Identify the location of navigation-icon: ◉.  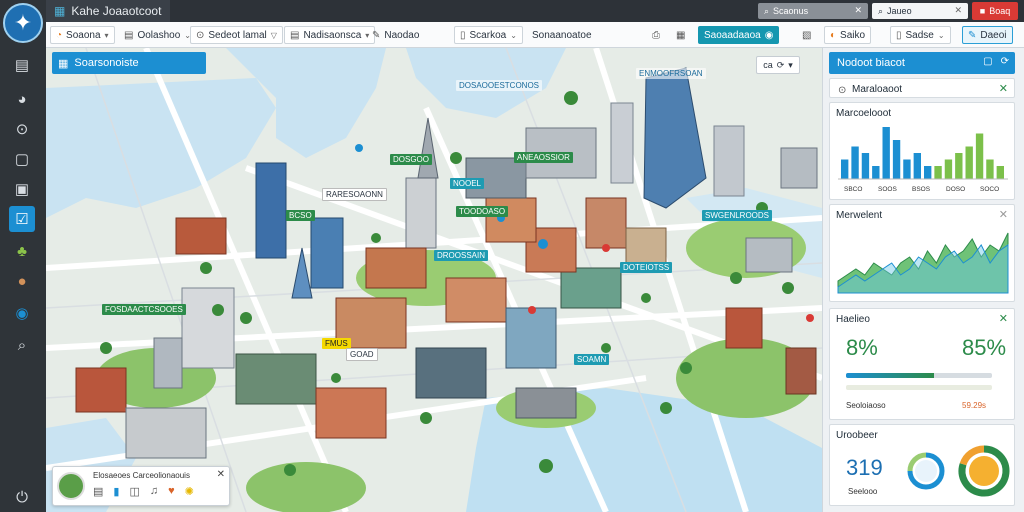
(22, 313).